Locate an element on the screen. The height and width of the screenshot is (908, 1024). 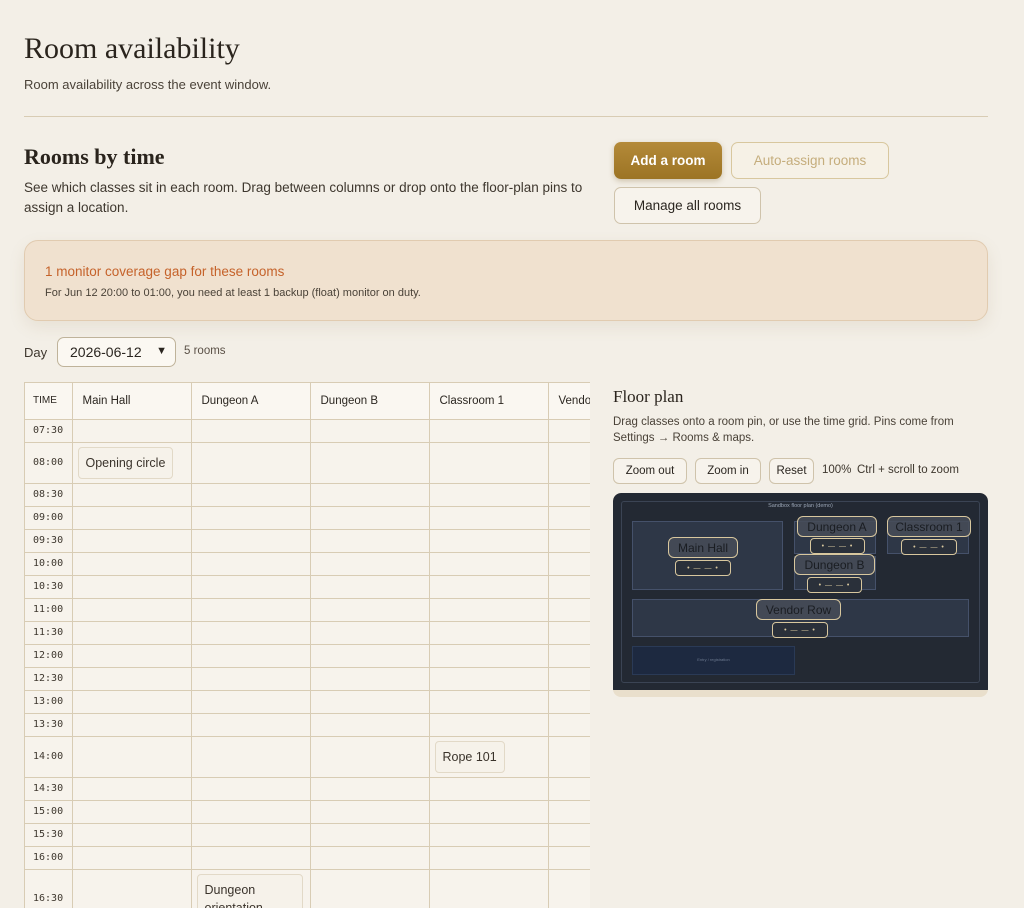
add-room-button: Add a room is located at coordinates (668, 160).